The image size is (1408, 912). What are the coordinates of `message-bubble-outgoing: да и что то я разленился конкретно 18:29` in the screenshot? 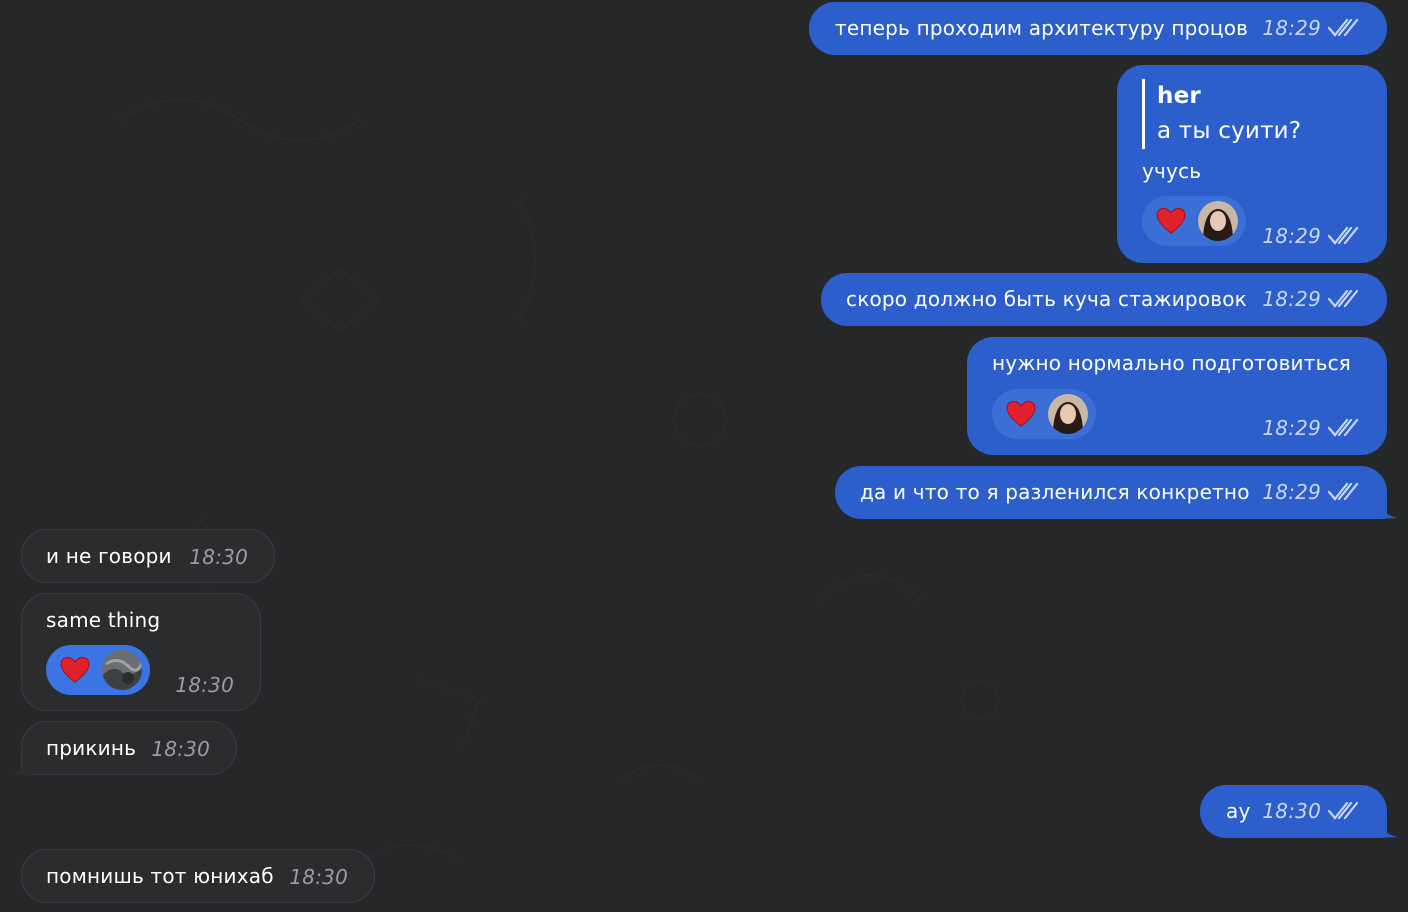 It's located at (1111, 492).